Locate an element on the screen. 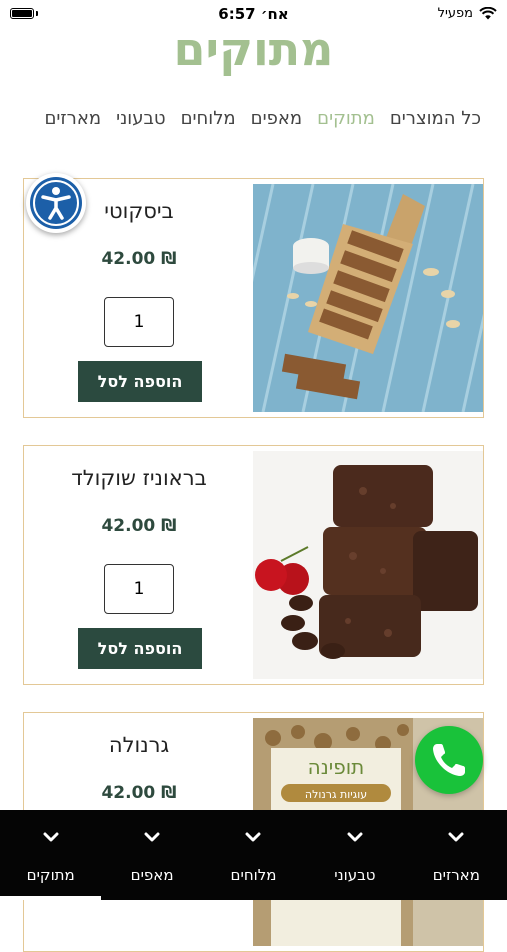 The height and width of the screenshot is (952, 507). bottom-nav: מארזים טבעוני מלוחים מאפים מתוקים is located at coordinates (253, 855).